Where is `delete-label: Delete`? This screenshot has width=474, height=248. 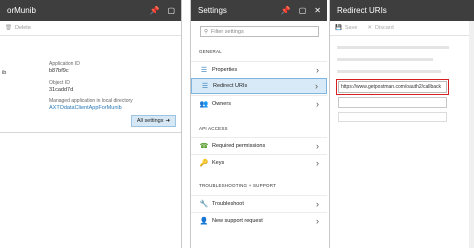
delete-label: Delete is located at coordinates (22, 28).